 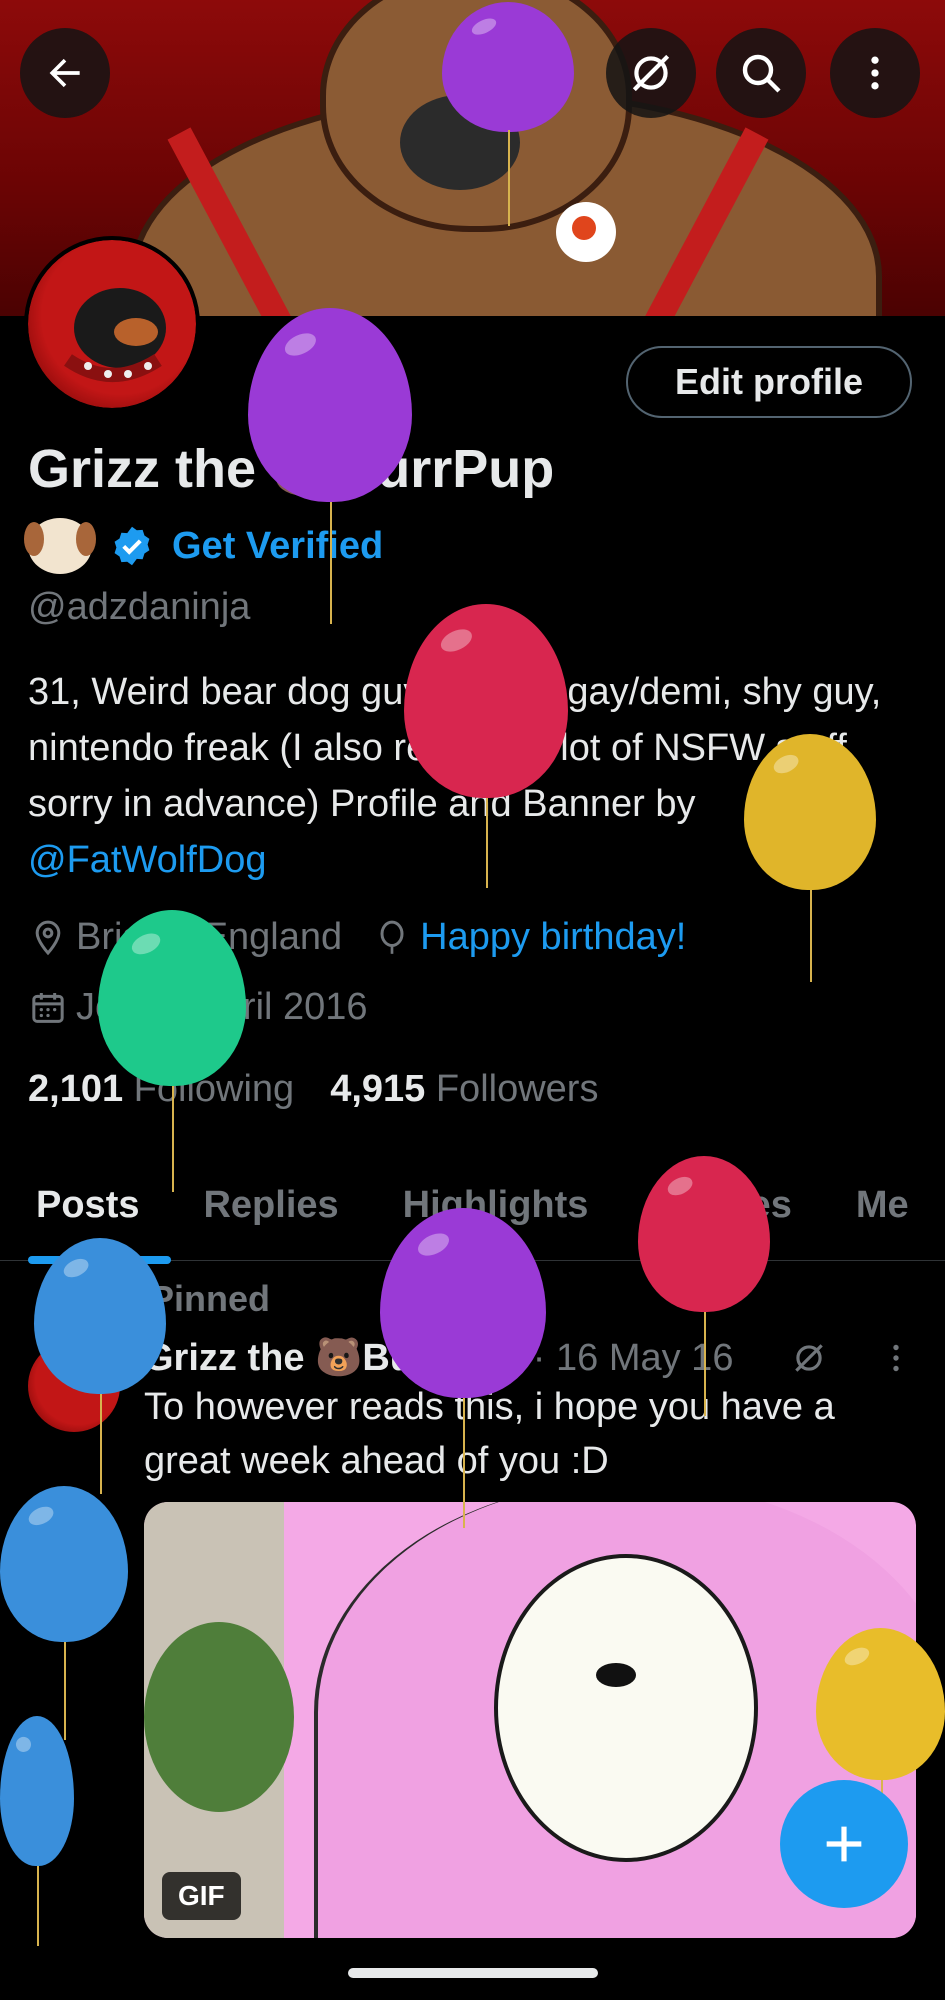 What do you see at coordinates (222, 1007) in the screenshot?
I see `joined-text: Joined April 2016` at bounding box center [222, 1007].